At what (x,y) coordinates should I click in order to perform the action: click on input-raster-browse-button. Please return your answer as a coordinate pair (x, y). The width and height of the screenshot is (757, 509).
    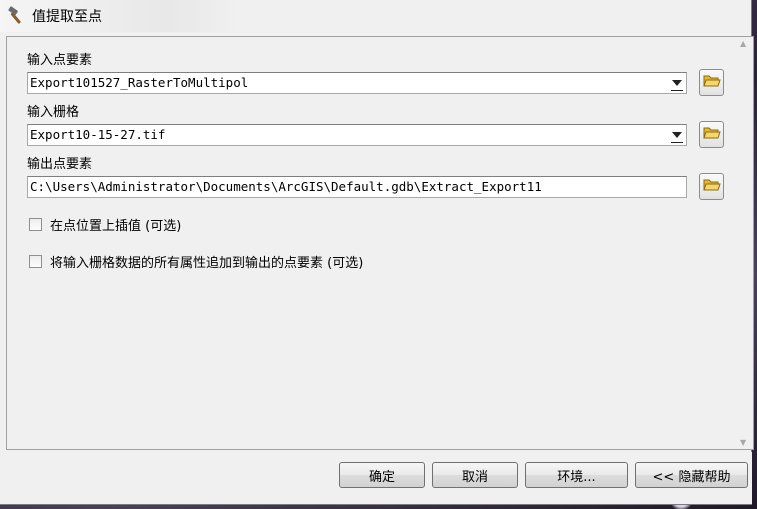
    Looking at the image, I should click on (711, 134).